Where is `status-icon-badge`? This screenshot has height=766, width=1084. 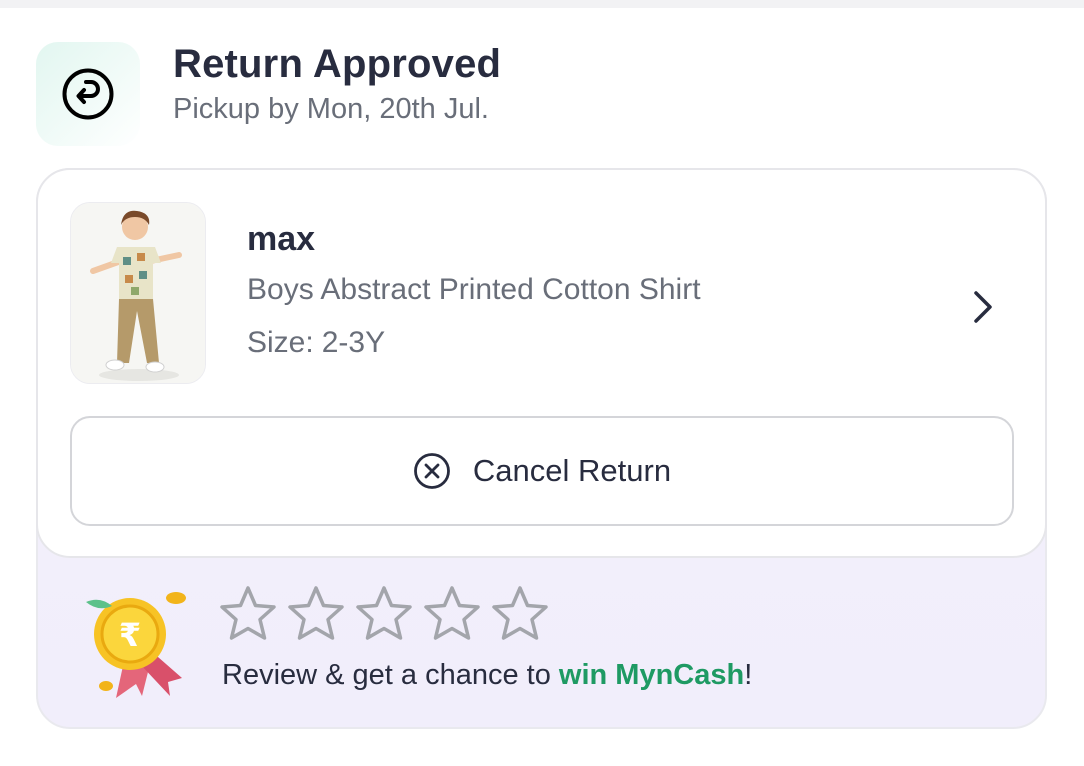
status-icon-badge is located at coordinates (88, 94).